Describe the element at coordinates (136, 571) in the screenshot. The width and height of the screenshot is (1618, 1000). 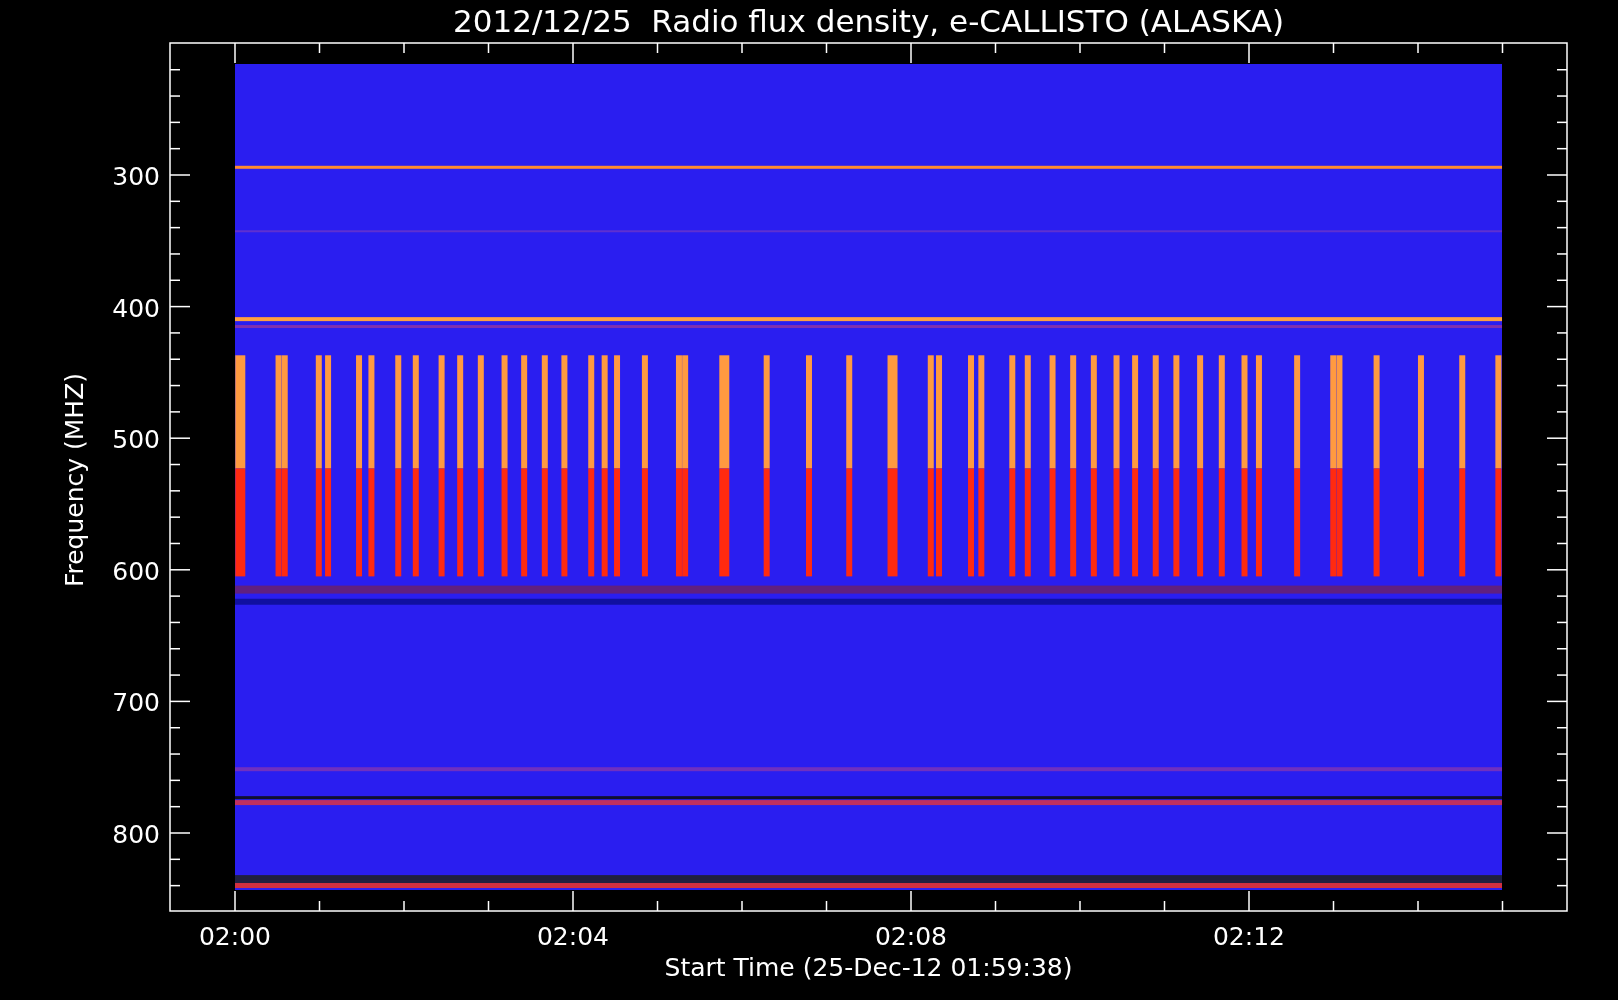
I see `y-tick-label: 600` at that location.